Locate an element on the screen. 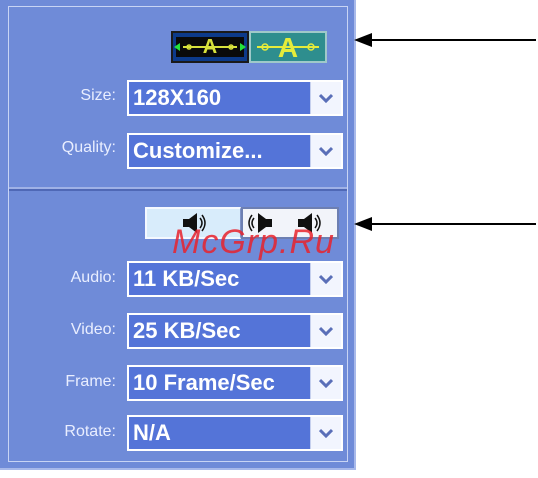 This screenshot has width=538, height=478. frame-dropdown: 10 Frame/Sec is located at coordinates (235, 383).